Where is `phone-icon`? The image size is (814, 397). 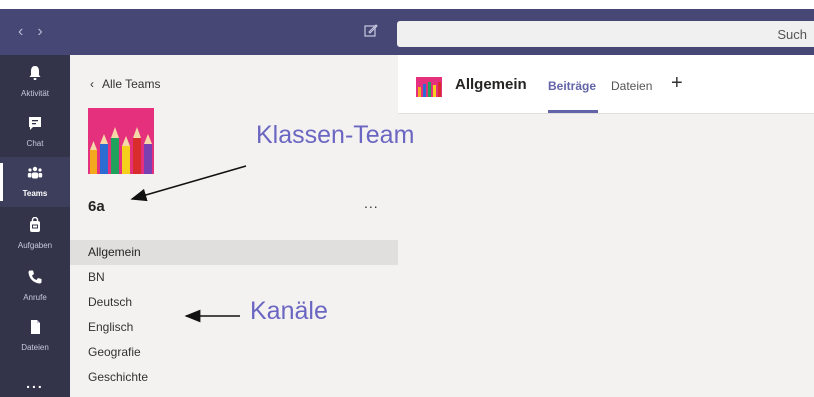 phone-icon is located at coordinates (35, 277).